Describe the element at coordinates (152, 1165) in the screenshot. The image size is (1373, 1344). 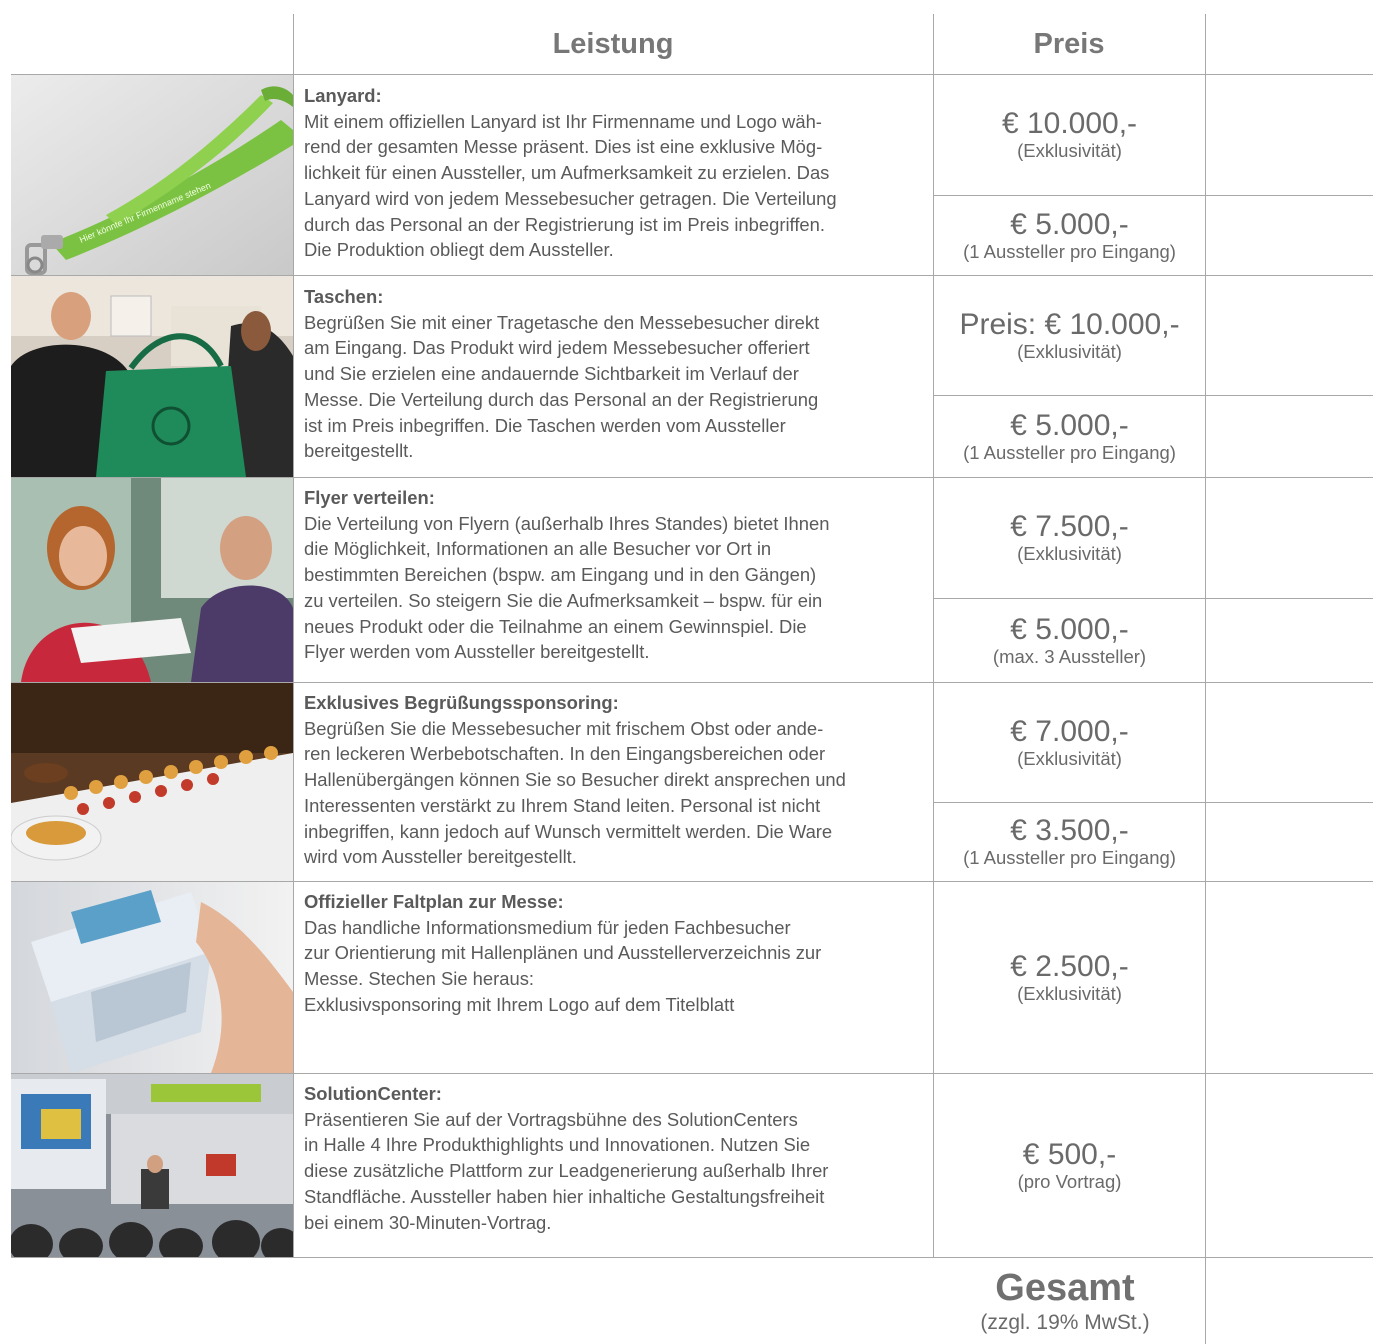
I see `solutioncenter-photo` at that location.